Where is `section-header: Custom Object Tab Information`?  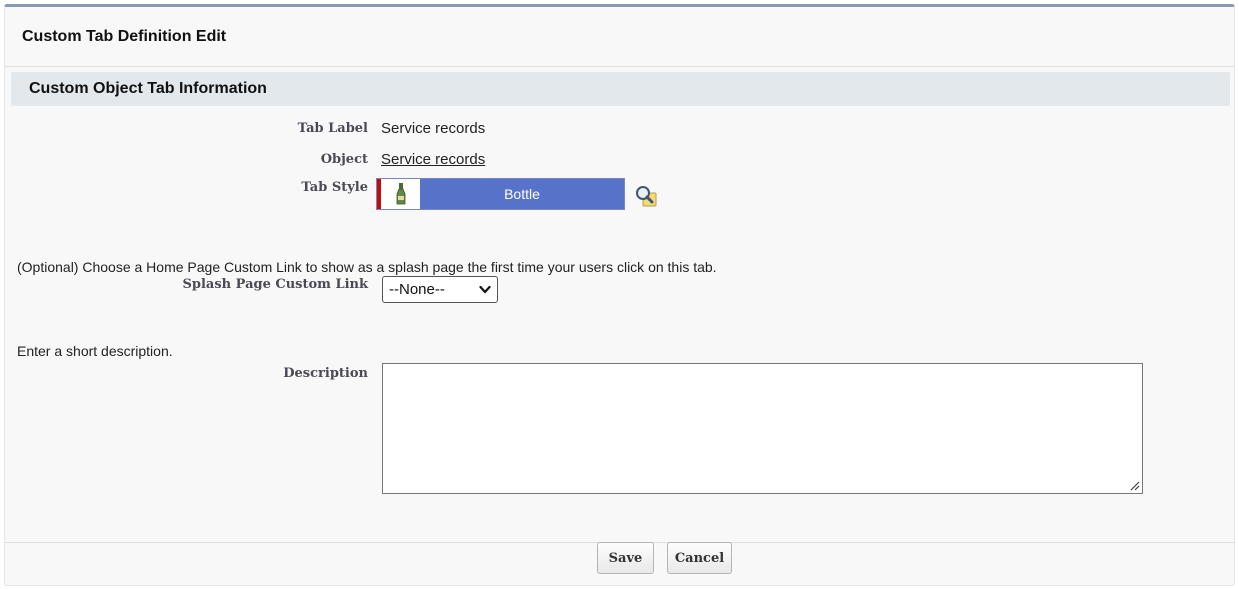 section-header: Custom Object Tab Information is located at coordinates (620, 89).